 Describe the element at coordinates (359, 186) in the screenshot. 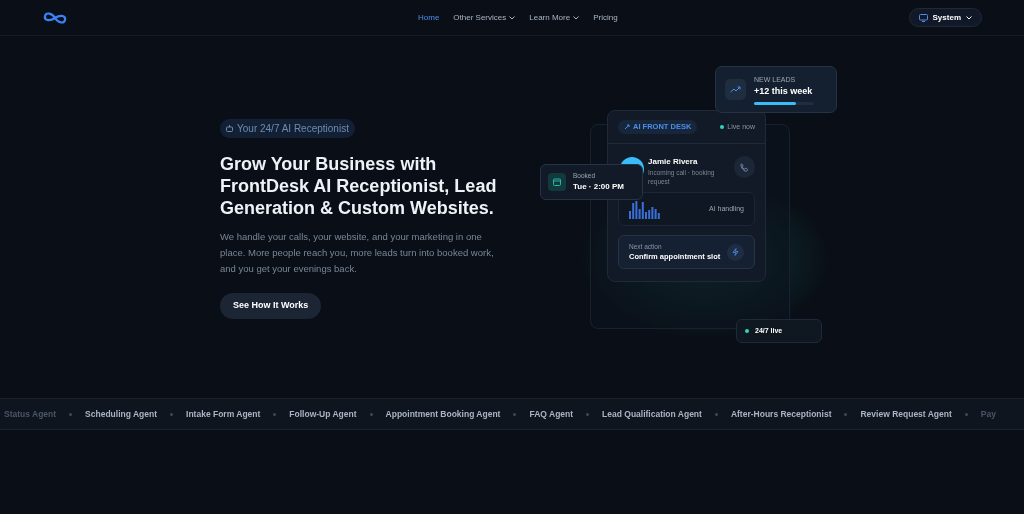

I see `hero-headline: Grow Your Business with FrontDesk AI Receptionist, Lead Generation & Custom Websites.` at that location.